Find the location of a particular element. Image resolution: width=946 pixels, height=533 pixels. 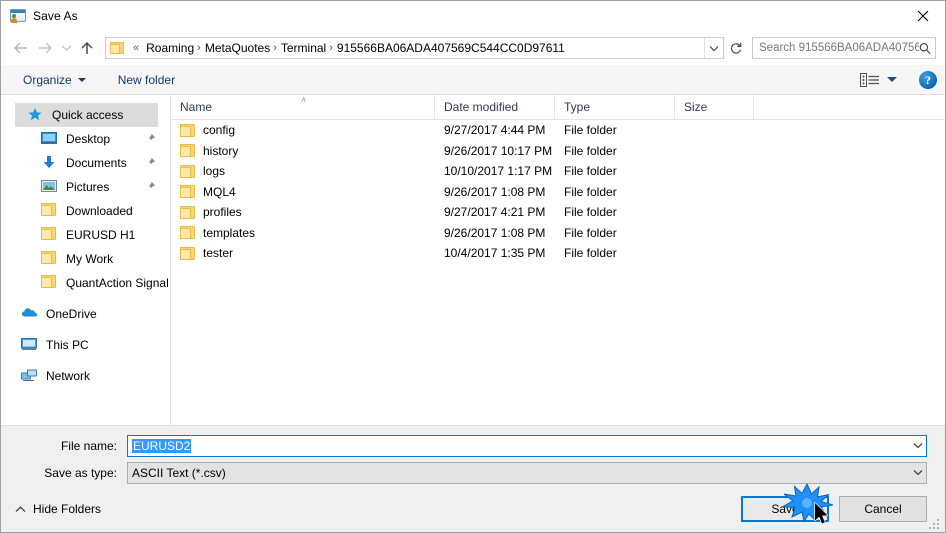

table-row: MQL4 9/26/2017 1:08 PM File folder is located at coordinates (558, 192).